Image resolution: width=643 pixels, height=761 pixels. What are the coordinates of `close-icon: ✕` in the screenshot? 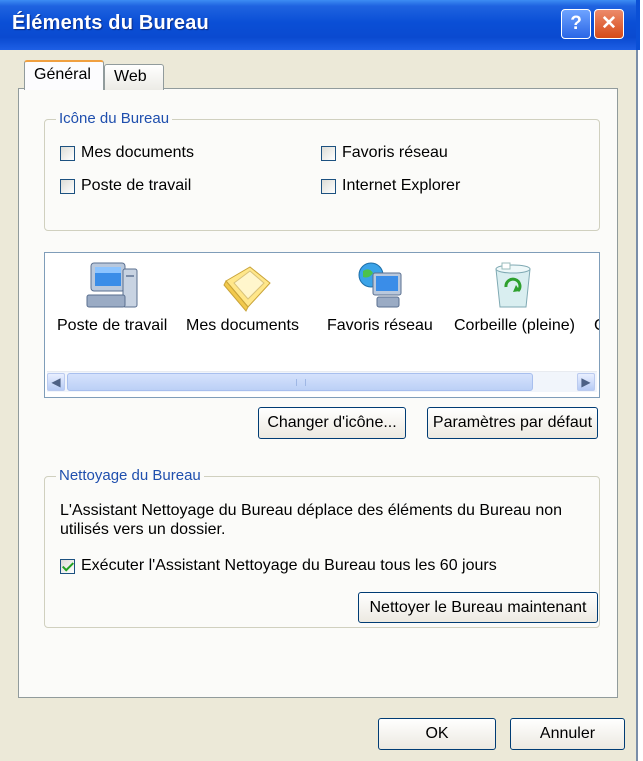 It's located at (609, 23).